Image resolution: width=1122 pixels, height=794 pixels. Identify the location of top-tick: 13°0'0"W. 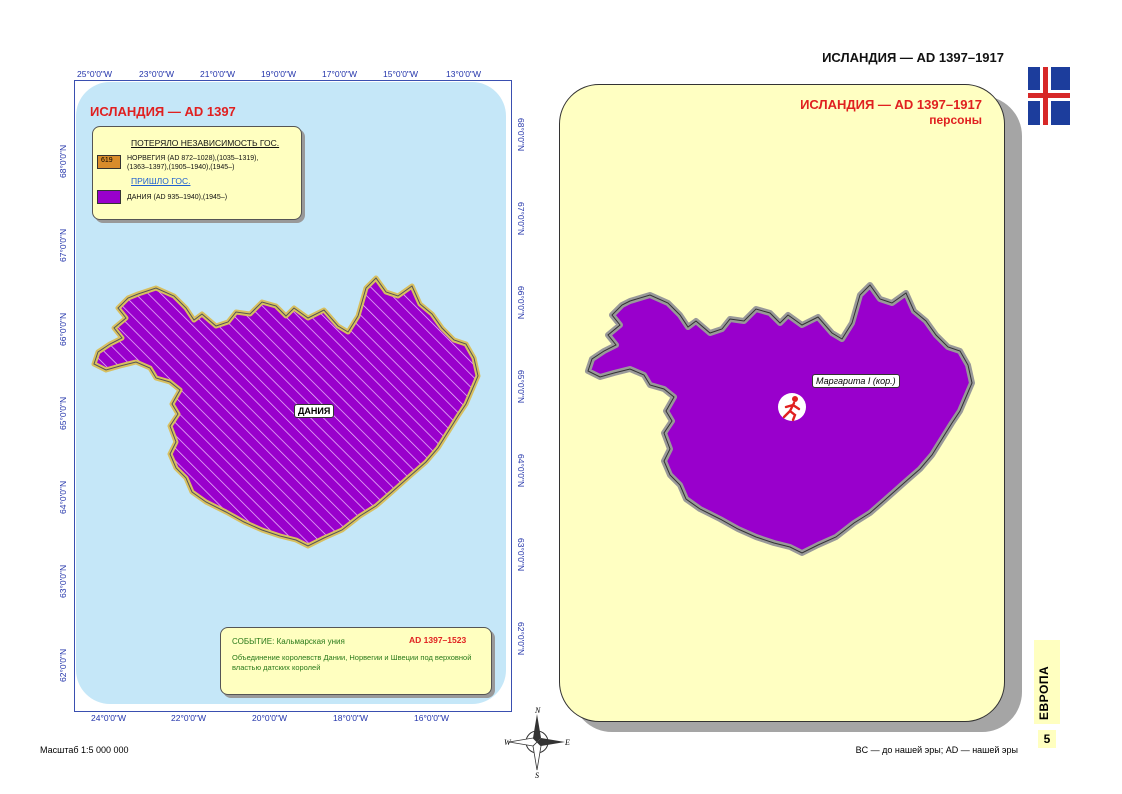
(463, 74).